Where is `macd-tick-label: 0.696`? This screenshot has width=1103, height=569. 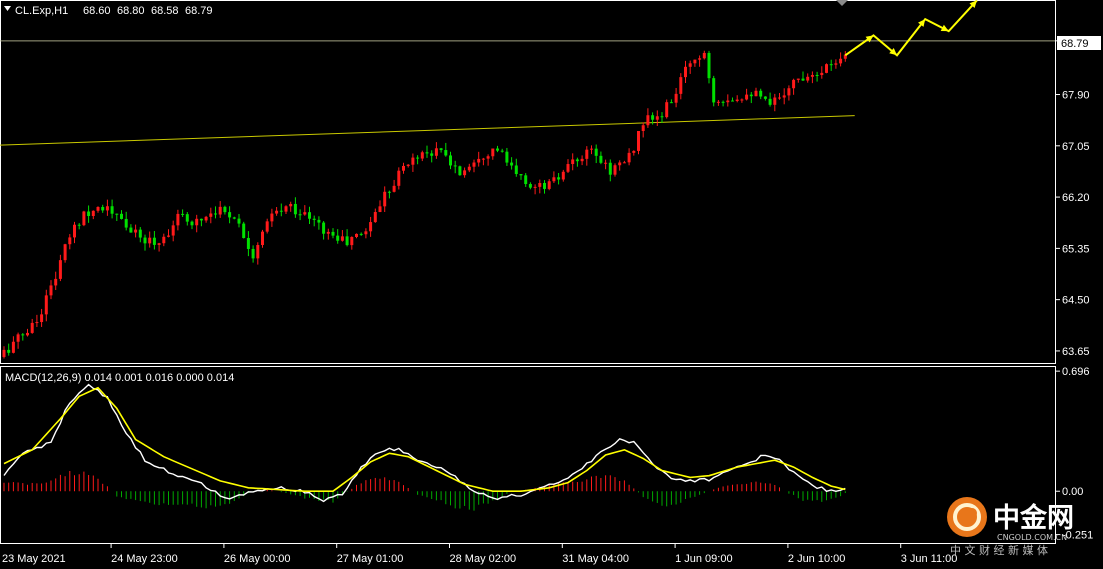 macd-tick-label: 0.696 is located at coordinates (1076, 372).